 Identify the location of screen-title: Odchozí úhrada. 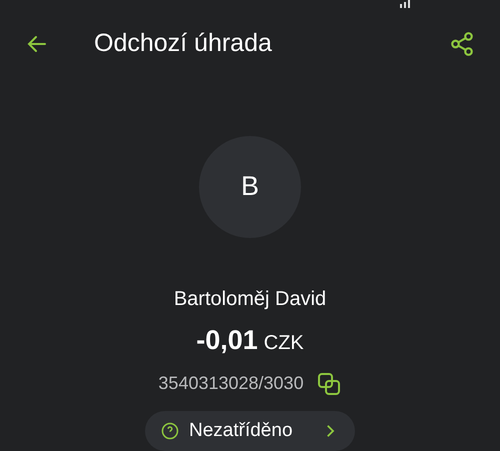
(183, 43).